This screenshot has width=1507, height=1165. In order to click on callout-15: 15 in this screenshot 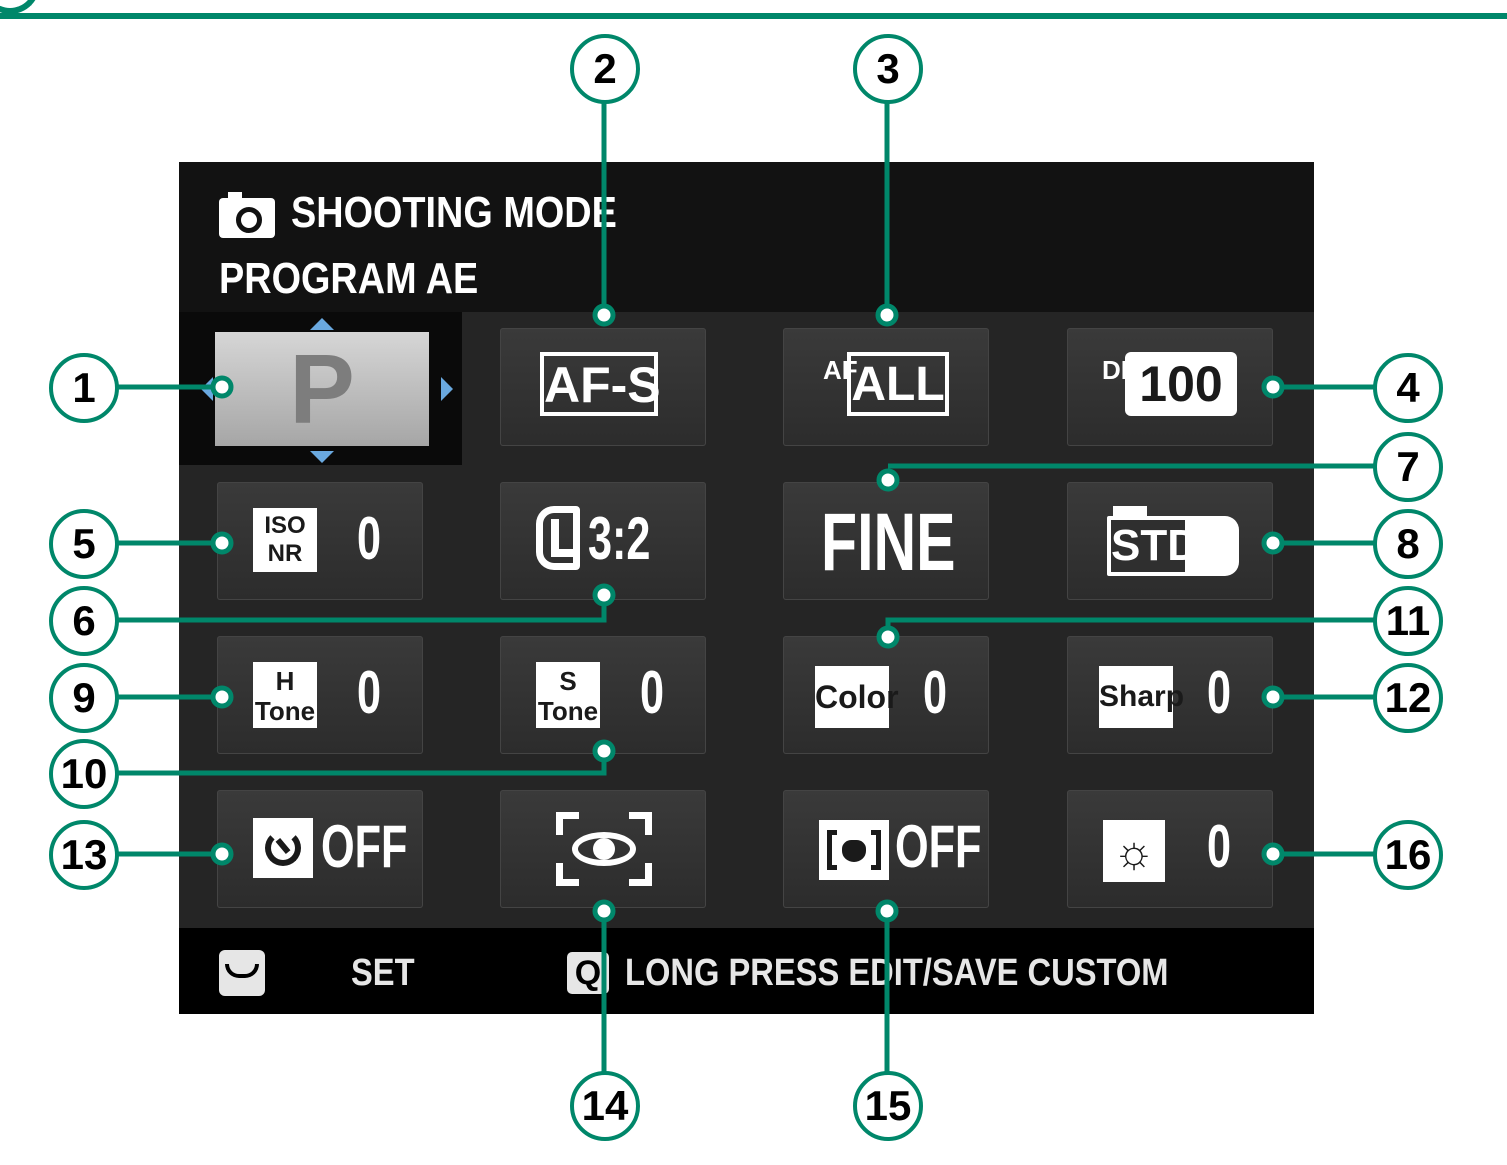, I will do `click(888, 1106)`.